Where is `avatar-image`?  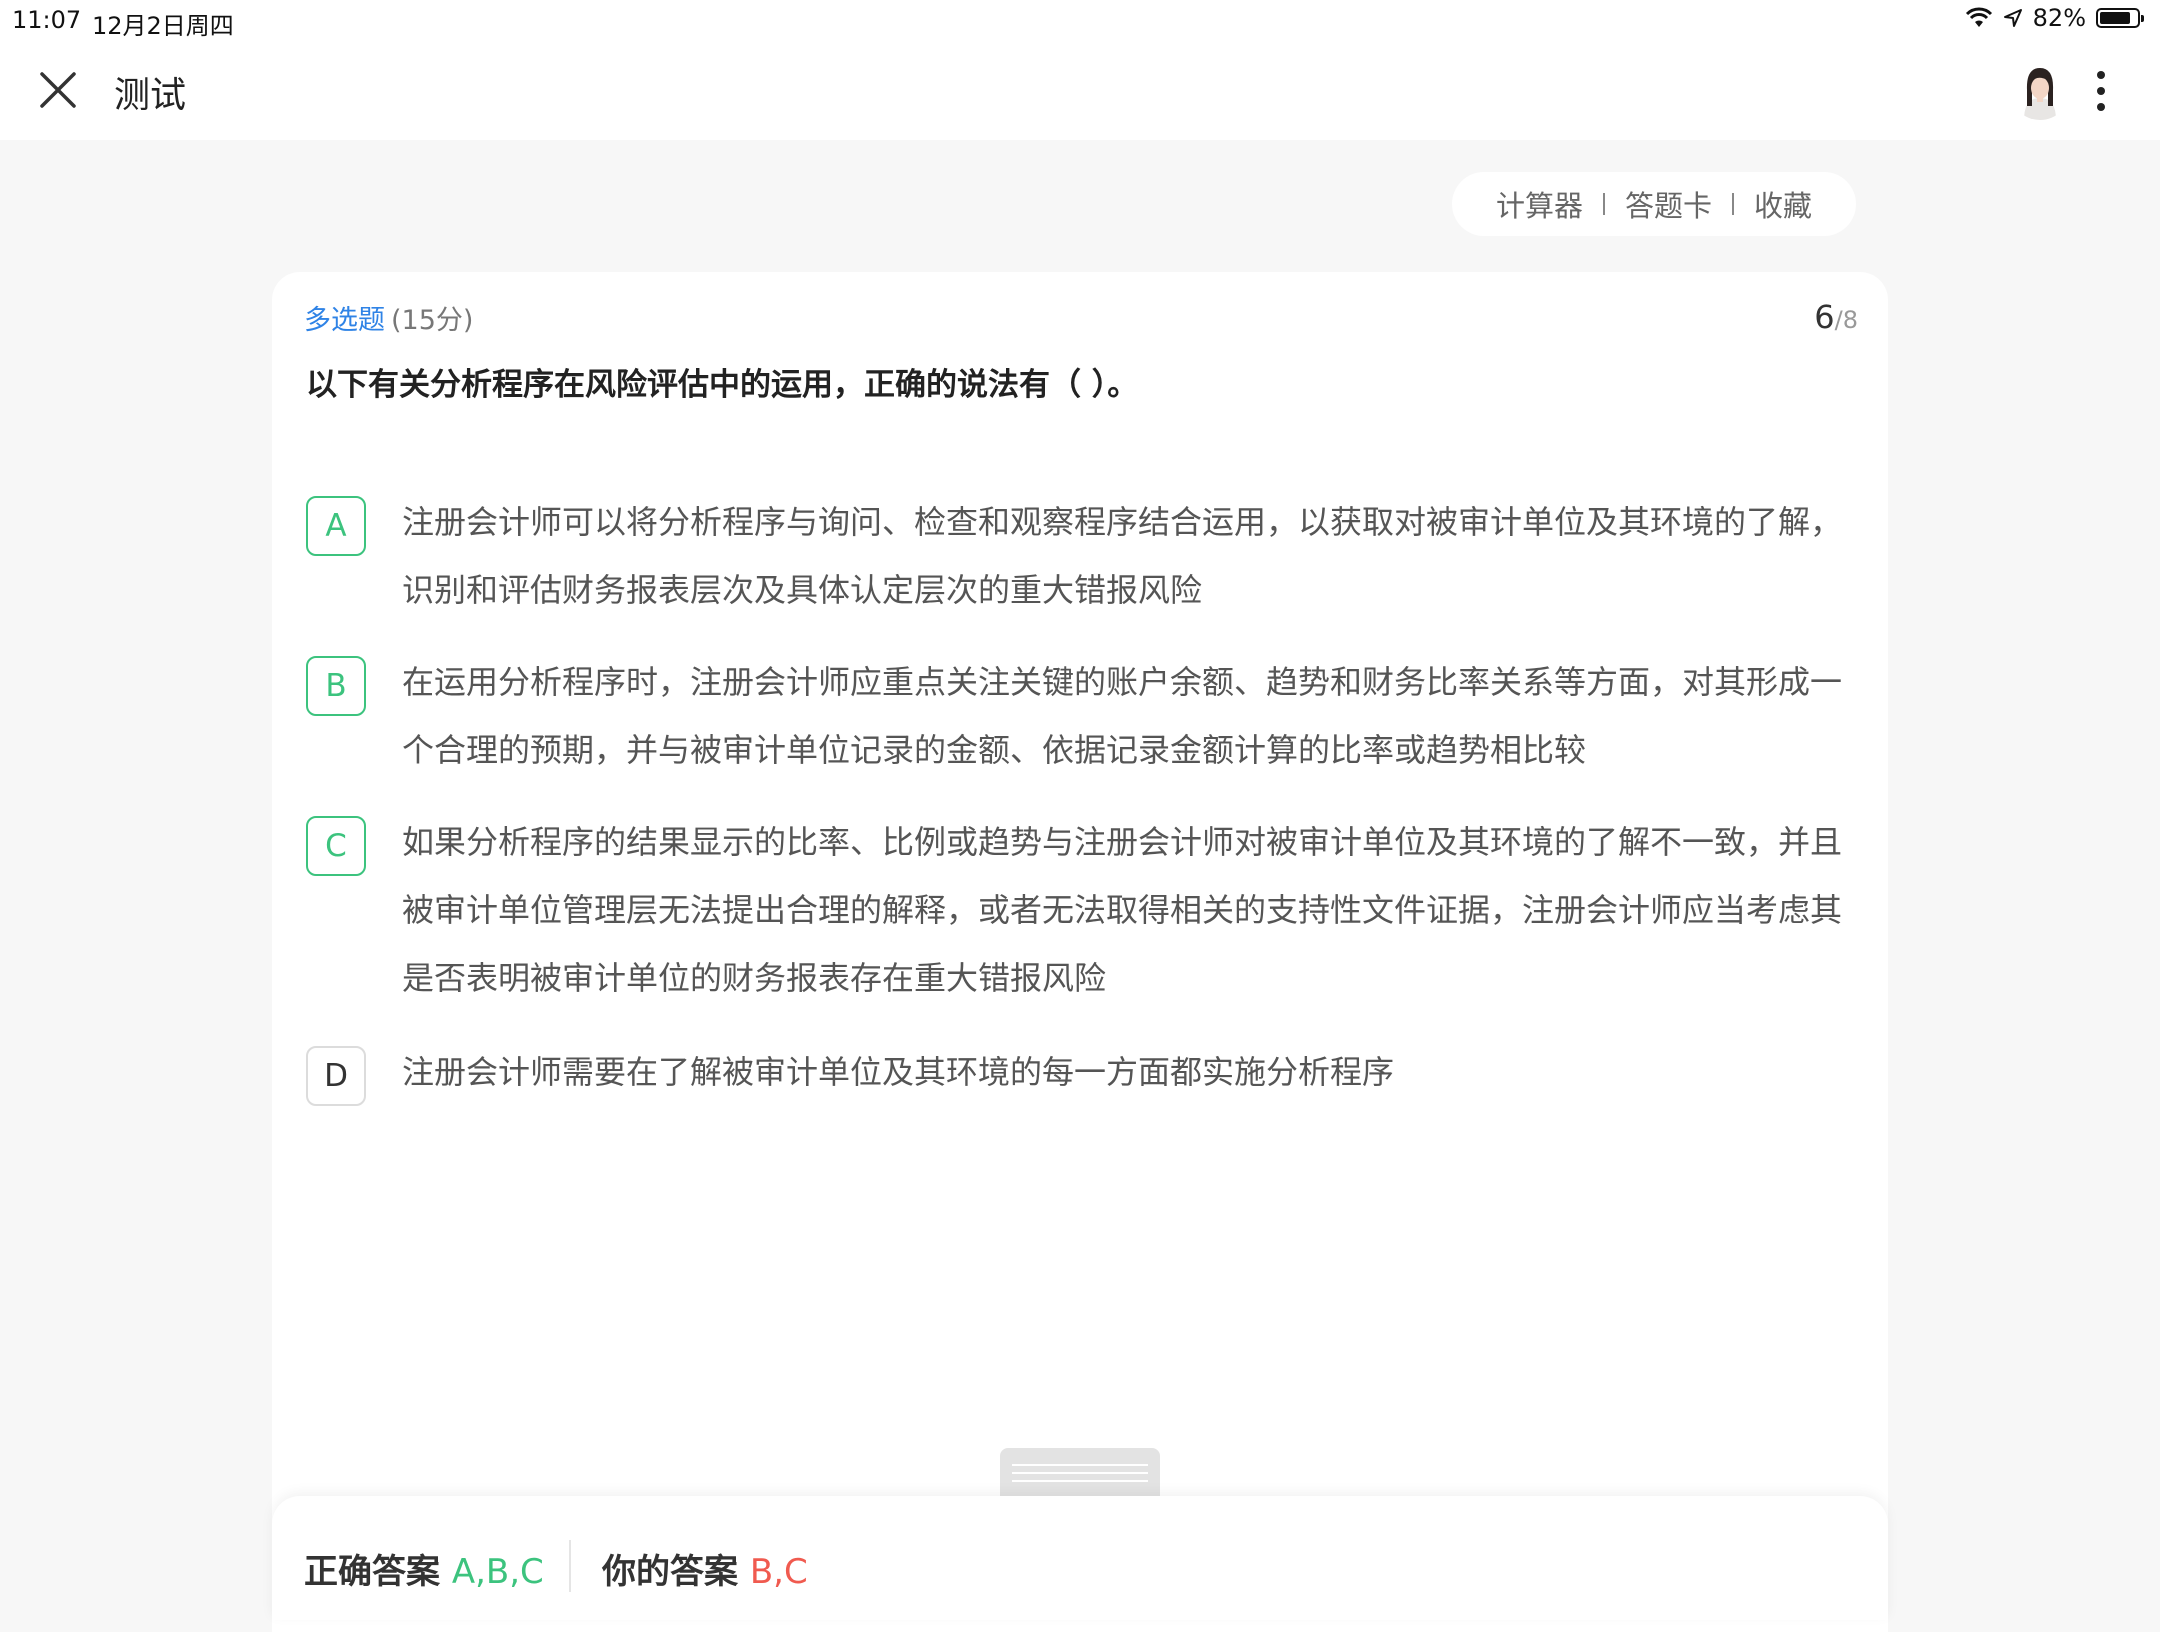 avatar-image is located at coordinates (2040, 90).